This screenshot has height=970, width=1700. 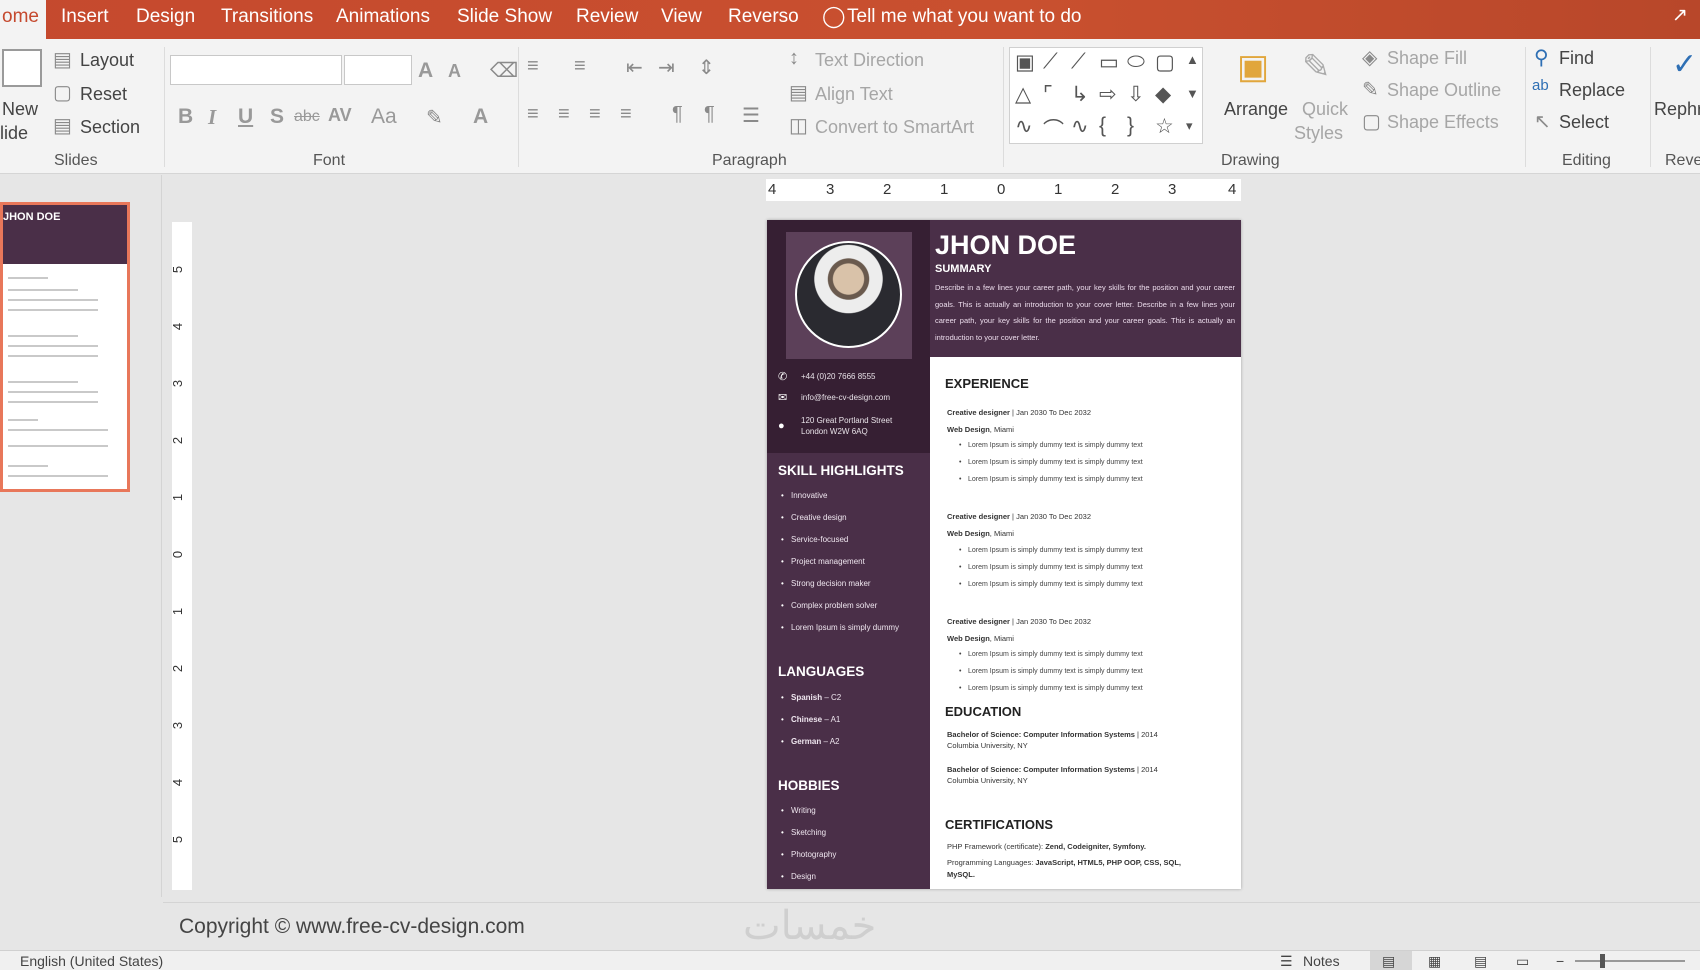 What do you see at coordinates (607, 17) in the screenshot?
I see `tab-review: Review` at bounding box center [607, 17].